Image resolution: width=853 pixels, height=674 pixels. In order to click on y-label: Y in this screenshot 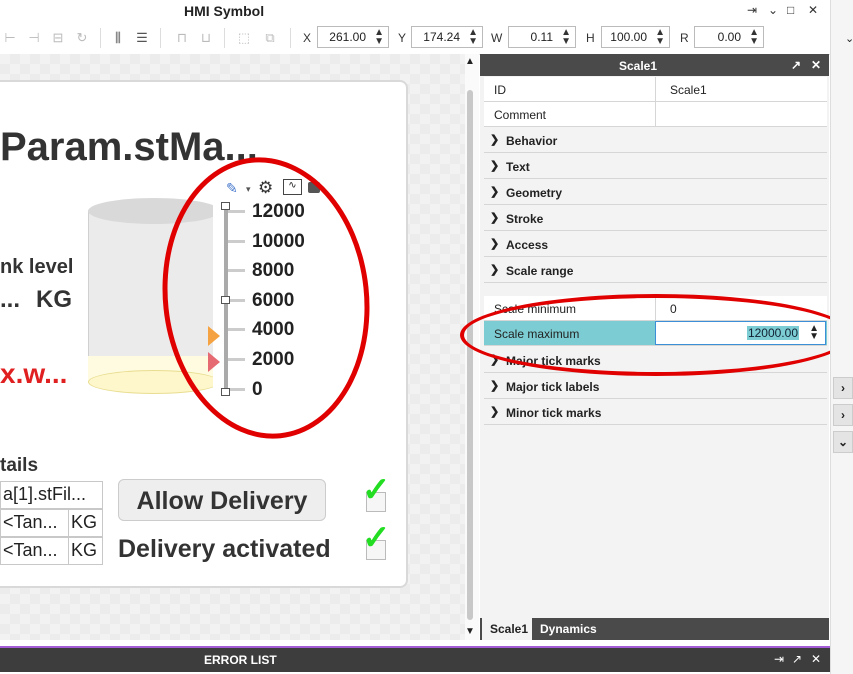, I will do `click(402, 38)`.